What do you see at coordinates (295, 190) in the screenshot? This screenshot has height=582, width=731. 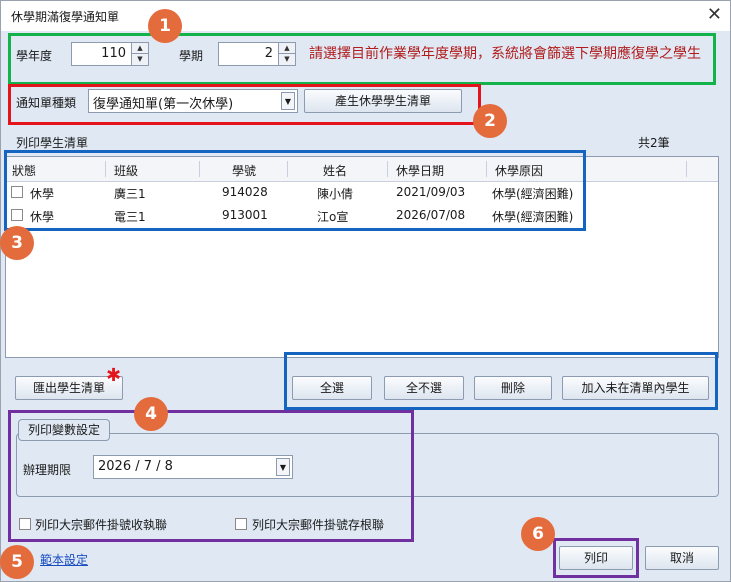 I see `highlight-box-blue-list` at bounding box center [295, 190].